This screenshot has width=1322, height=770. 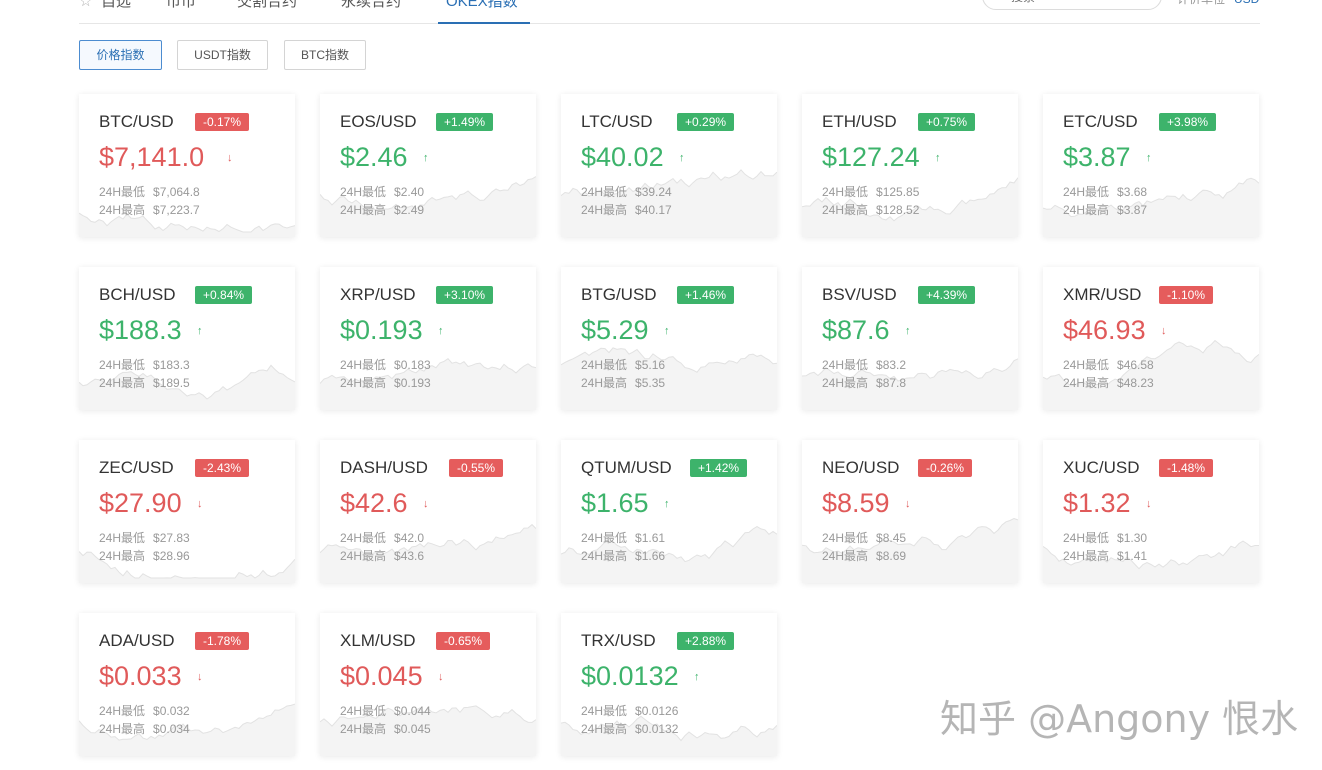 I want to click on stat-low: 24H最低 $5.16, so click(x=623, y=364).